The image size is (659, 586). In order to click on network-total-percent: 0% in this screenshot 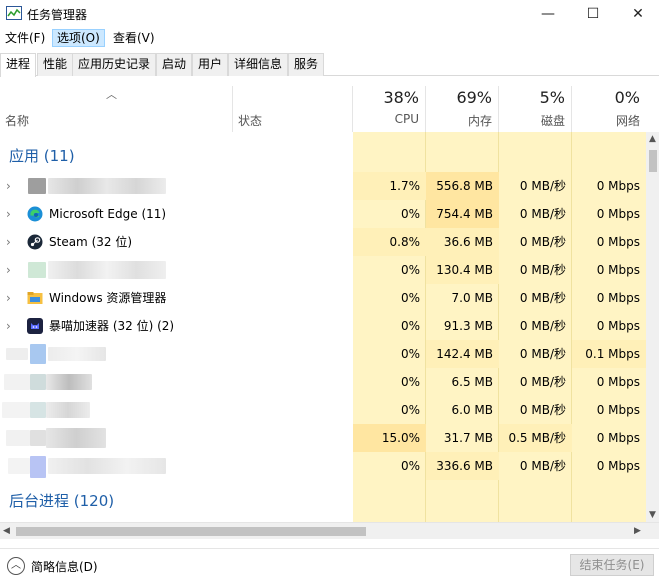, I will do `click(627, 97)`.